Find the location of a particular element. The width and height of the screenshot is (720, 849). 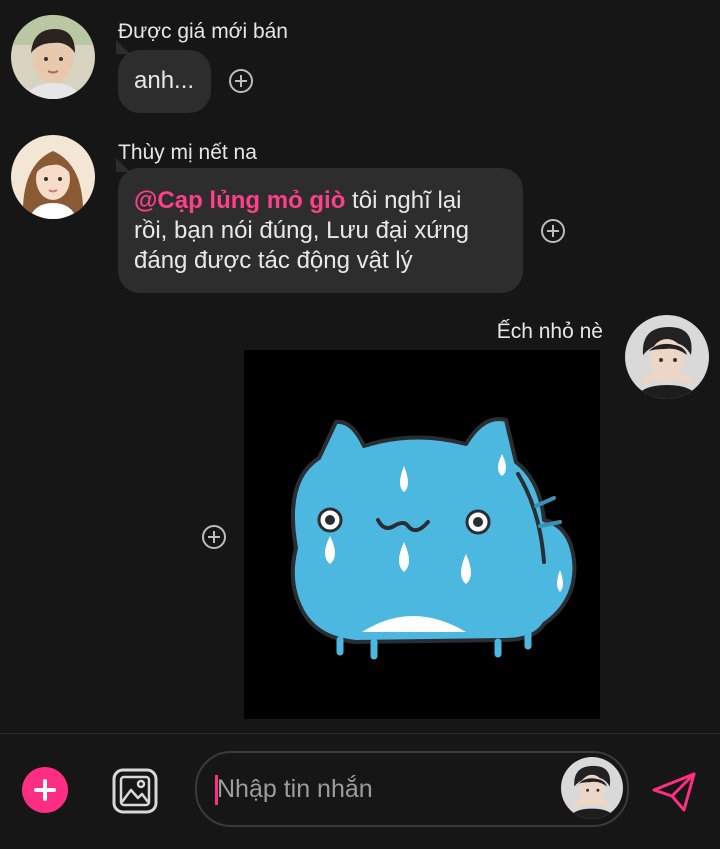

plus-icon is located at coordinates (45, 790).